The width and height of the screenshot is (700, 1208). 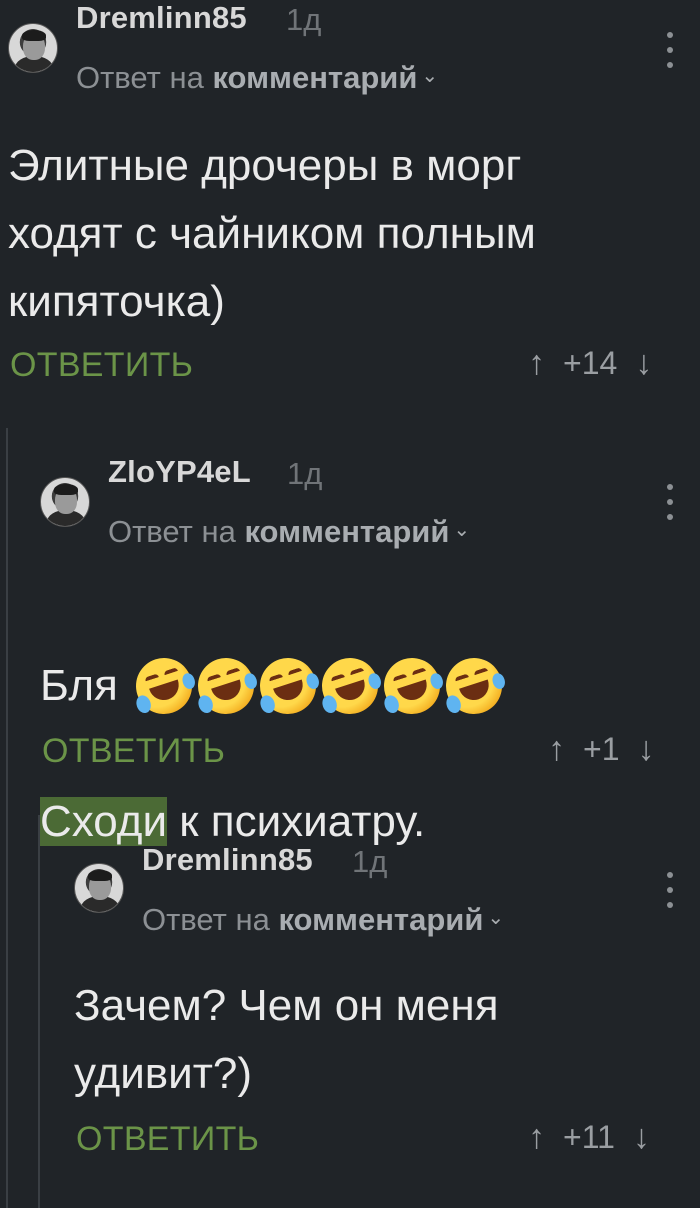 I want to click on emoji-row, so click(x=319, y=686).